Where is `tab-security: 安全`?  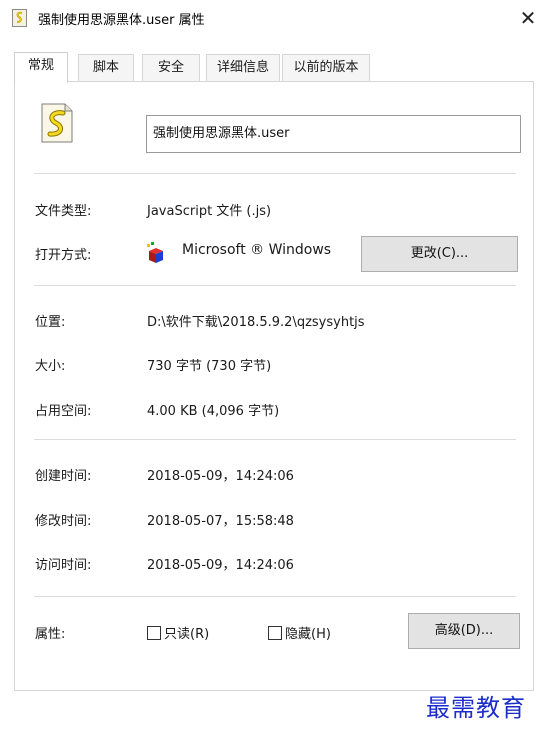 tab-security: 安全 is located at coordinates (171, 68).